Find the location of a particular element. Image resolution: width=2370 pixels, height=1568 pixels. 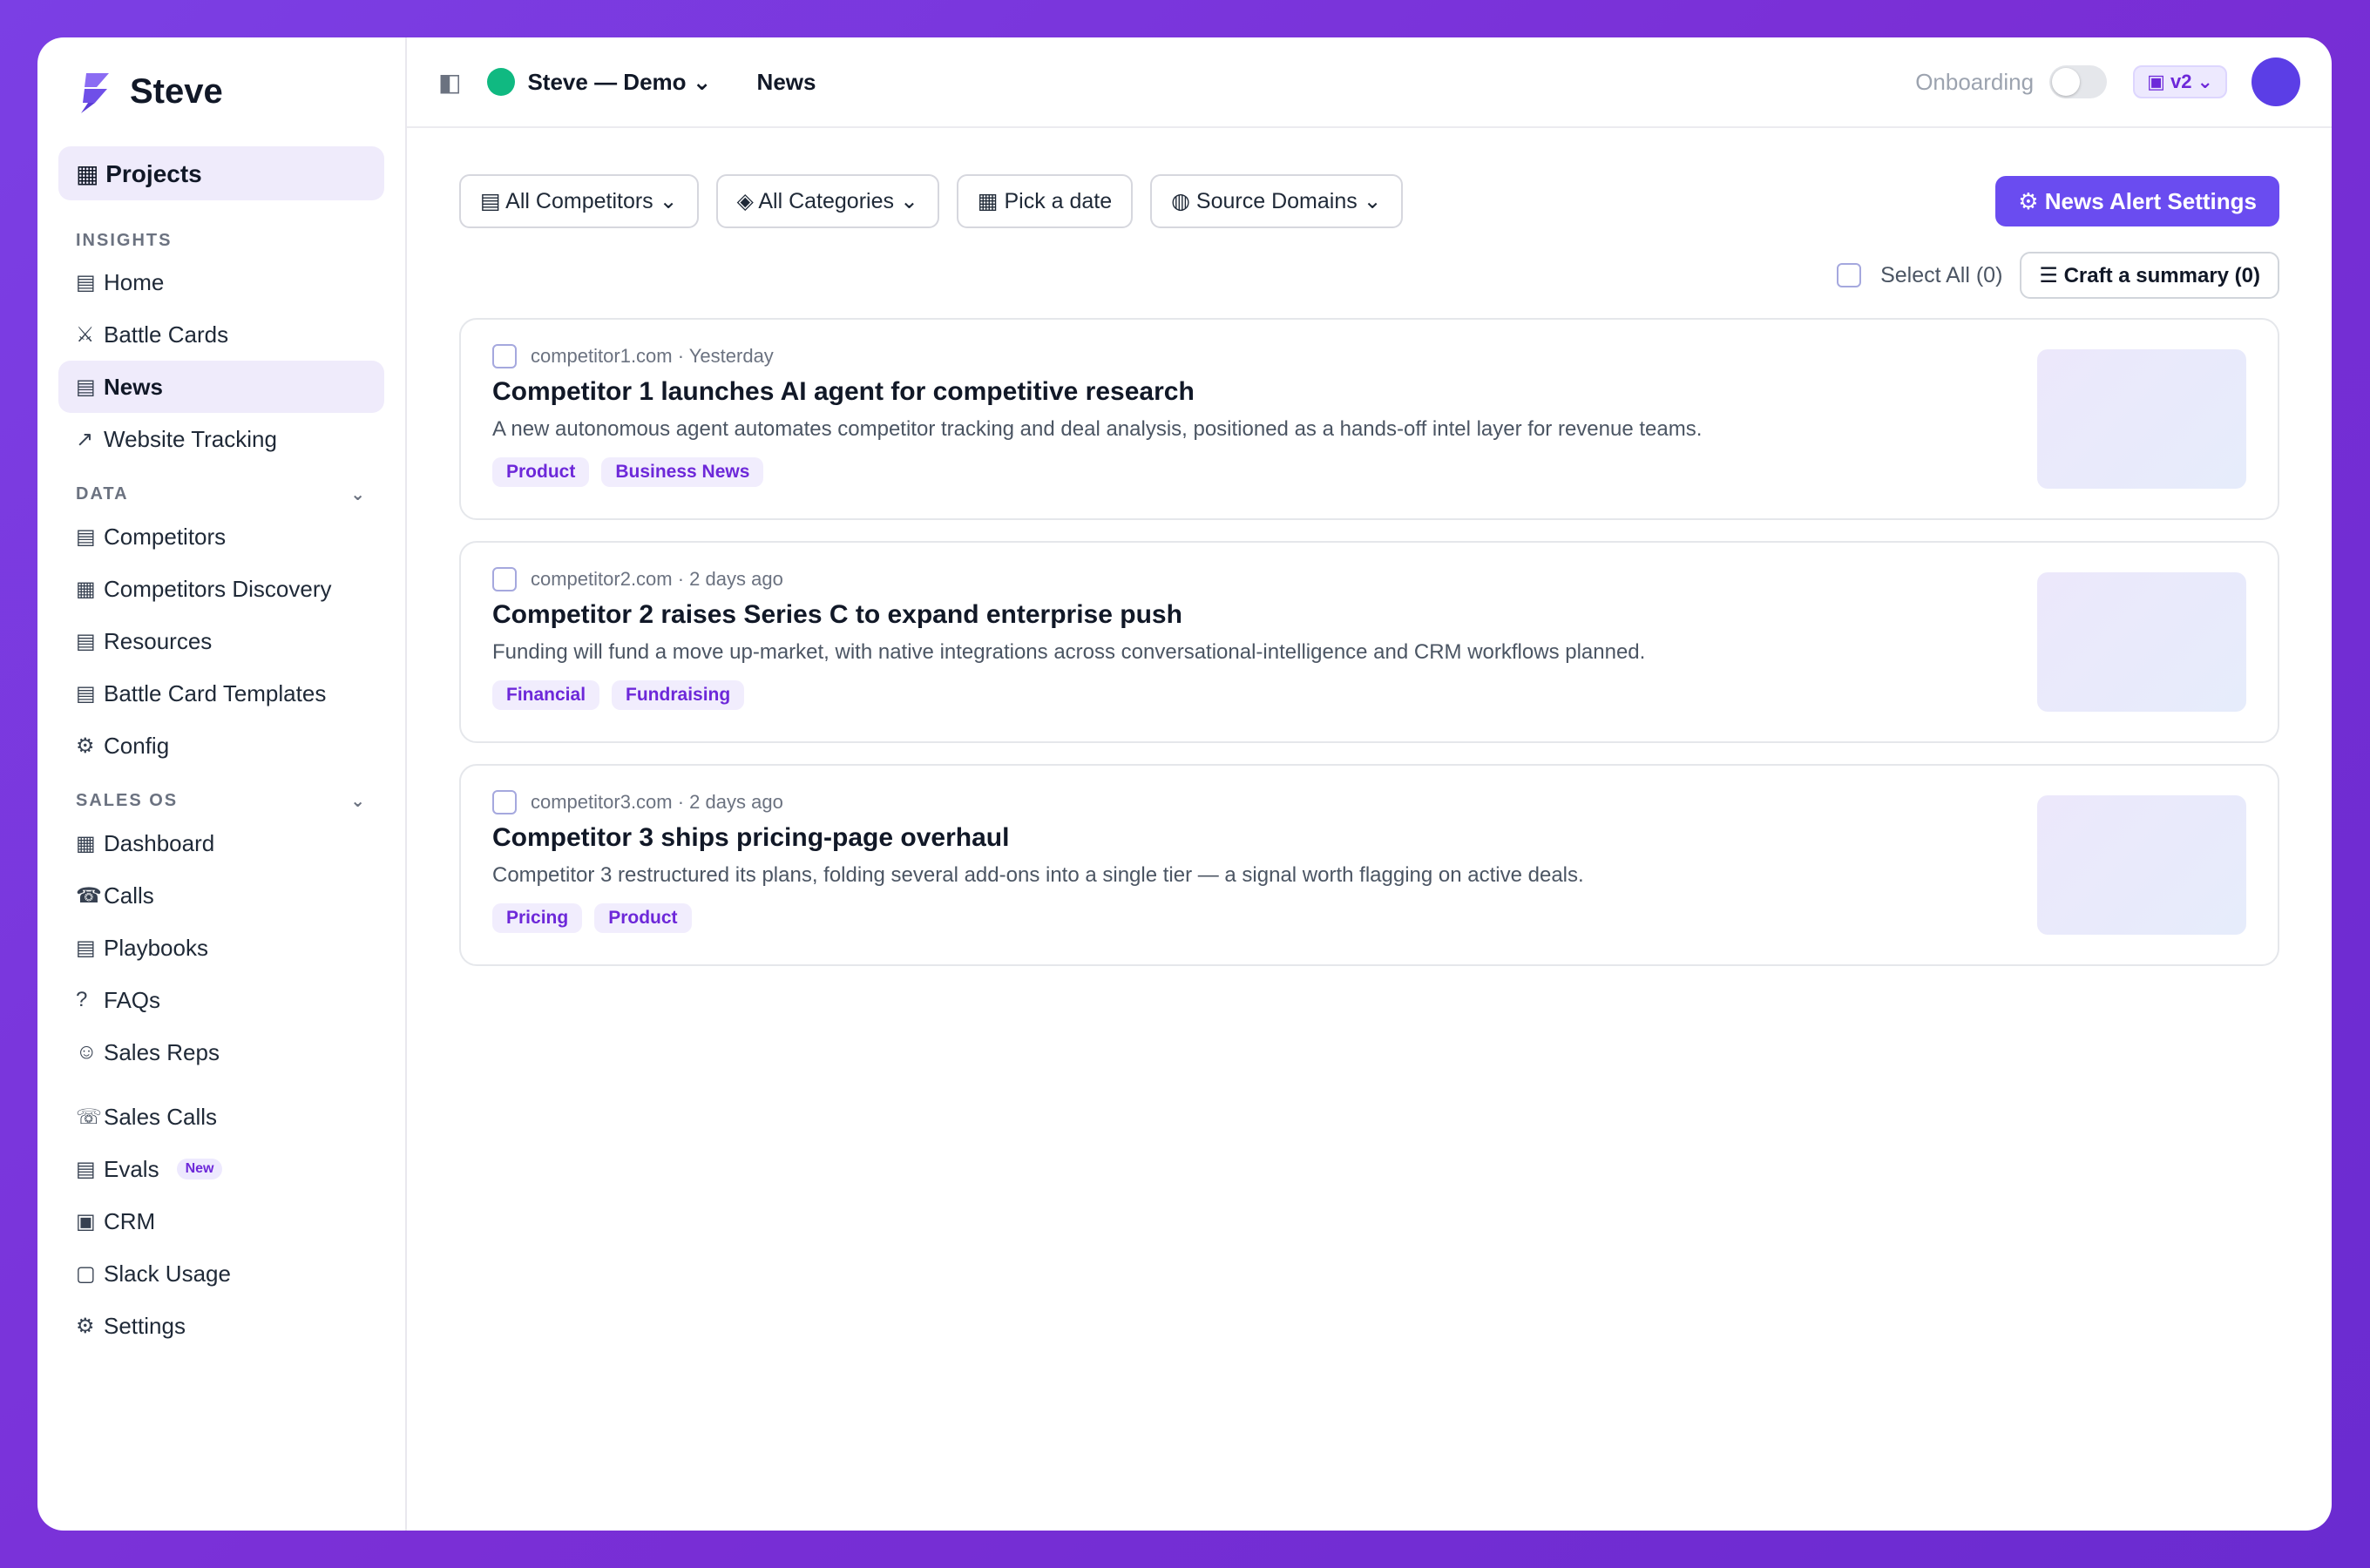

sidebar-item-label: Evals is located at coordinates (131, 1168).